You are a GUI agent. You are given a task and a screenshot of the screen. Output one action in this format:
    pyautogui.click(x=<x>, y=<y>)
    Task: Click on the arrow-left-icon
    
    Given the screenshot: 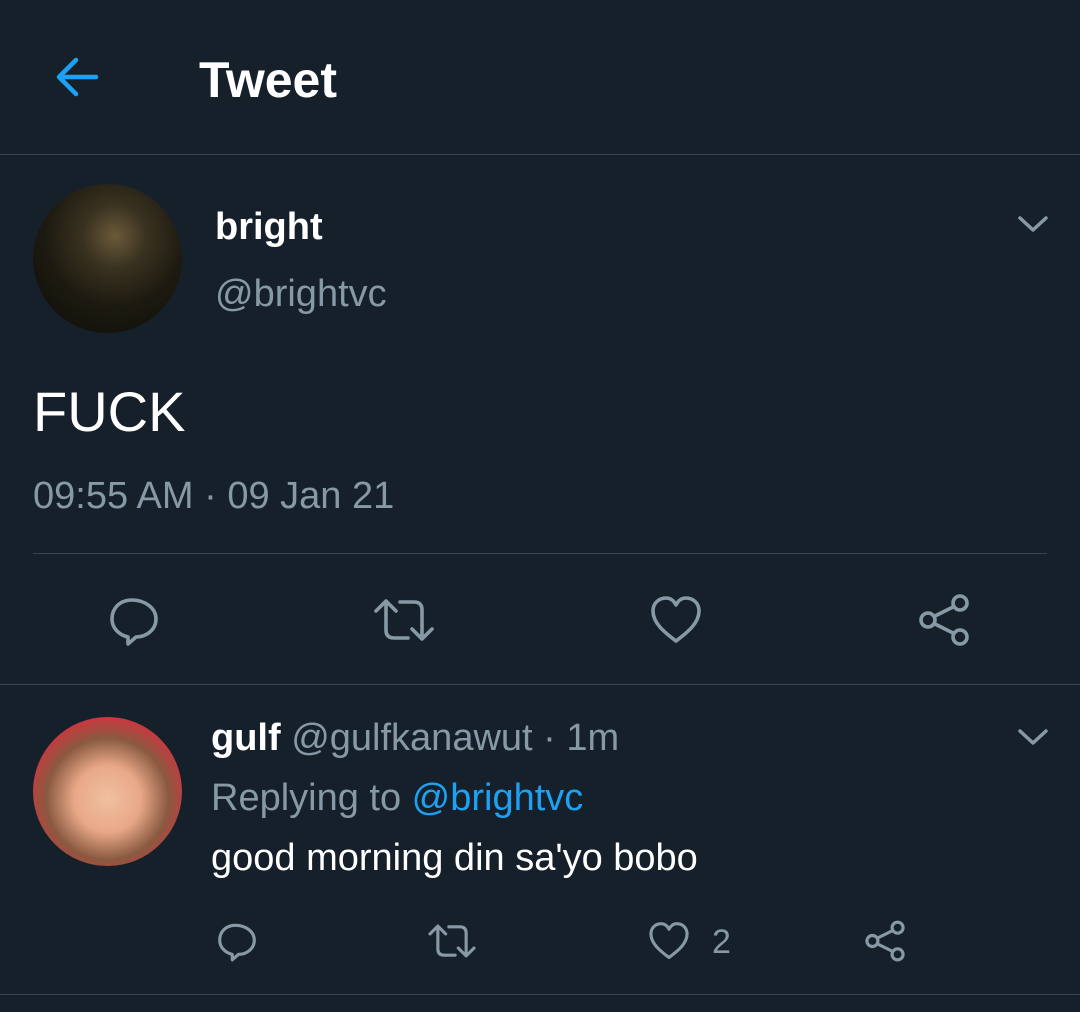 What is the action you would take?
    pyautogui.click(x=77, y=77)
    